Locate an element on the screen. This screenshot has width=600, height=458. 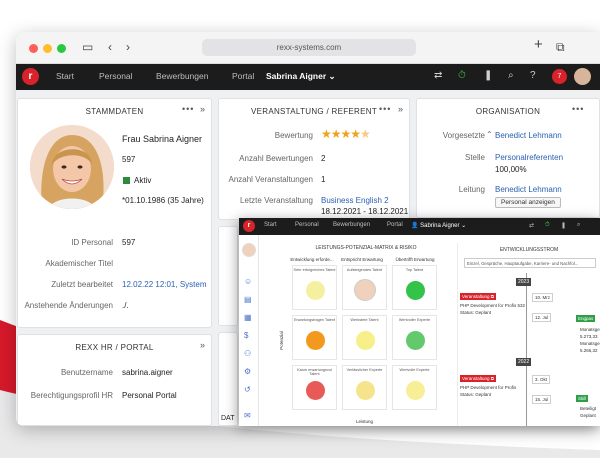
matrix-cell: Kaum erwartungsvol Talent is located at coordinates (314, 387).